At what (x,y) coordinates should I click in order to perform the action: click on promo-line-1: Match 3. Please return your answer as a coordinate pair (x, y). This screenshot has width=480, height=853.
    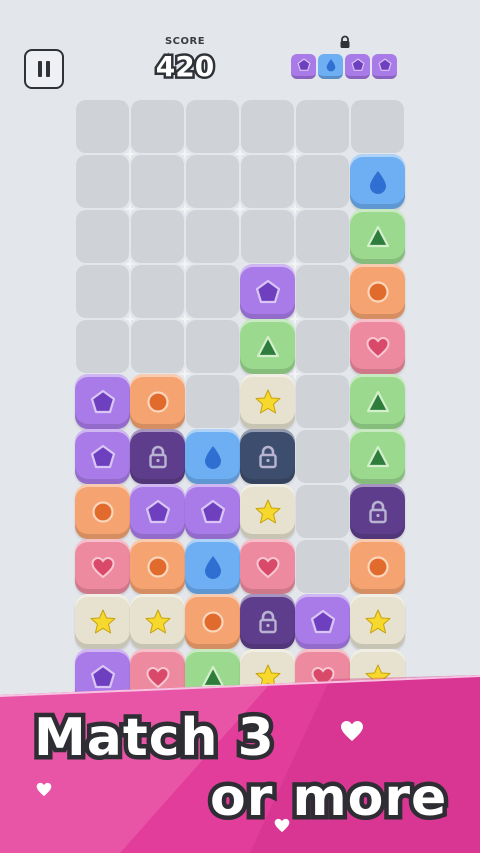
    Looking at the image, I should click on (154, 738).